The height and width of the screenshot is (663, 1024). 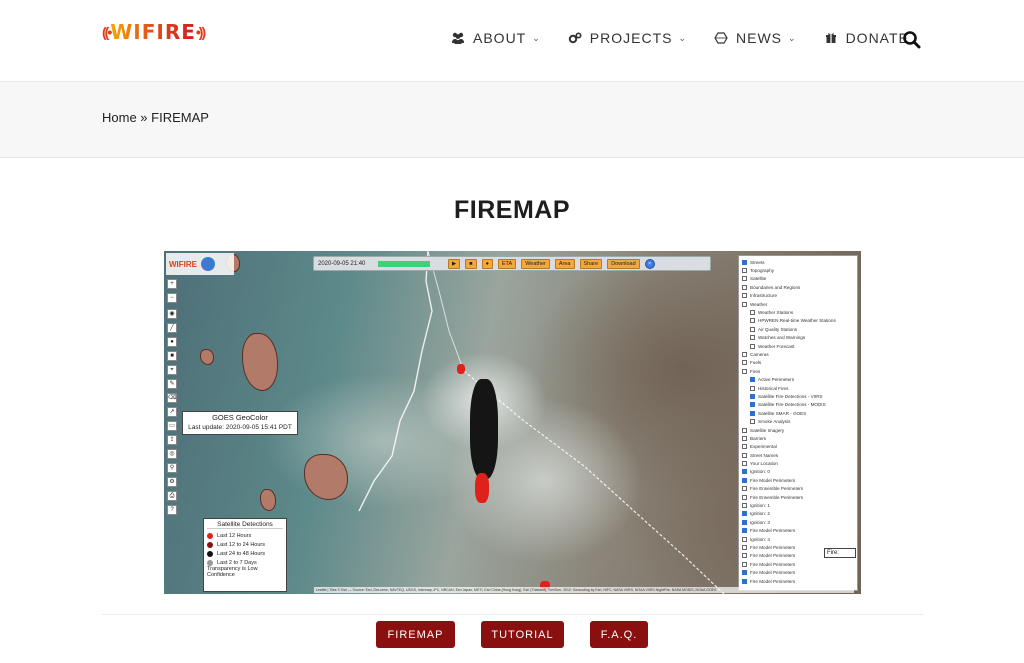 What do you see at coordinates (798, 421) in the screenshot?
I see `layer-item: Smoke Analysis` at bounding box center [798, 421].